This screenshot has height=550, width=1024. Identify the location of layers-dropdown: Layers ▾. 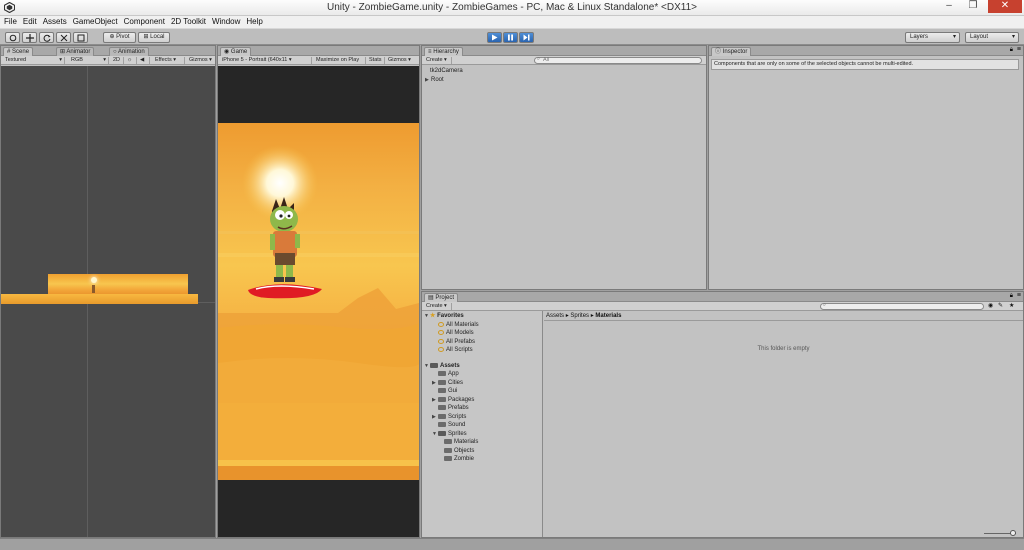
(932, 37).